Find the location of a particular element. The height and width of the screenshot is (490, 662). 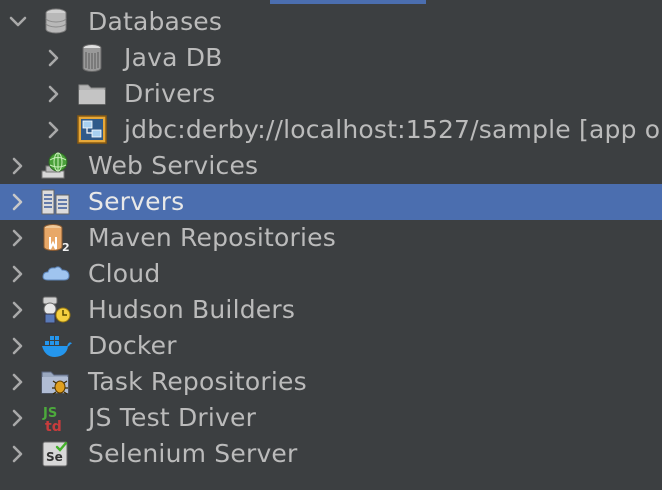

task-repositories-icon is located at coordinates (56, 382).